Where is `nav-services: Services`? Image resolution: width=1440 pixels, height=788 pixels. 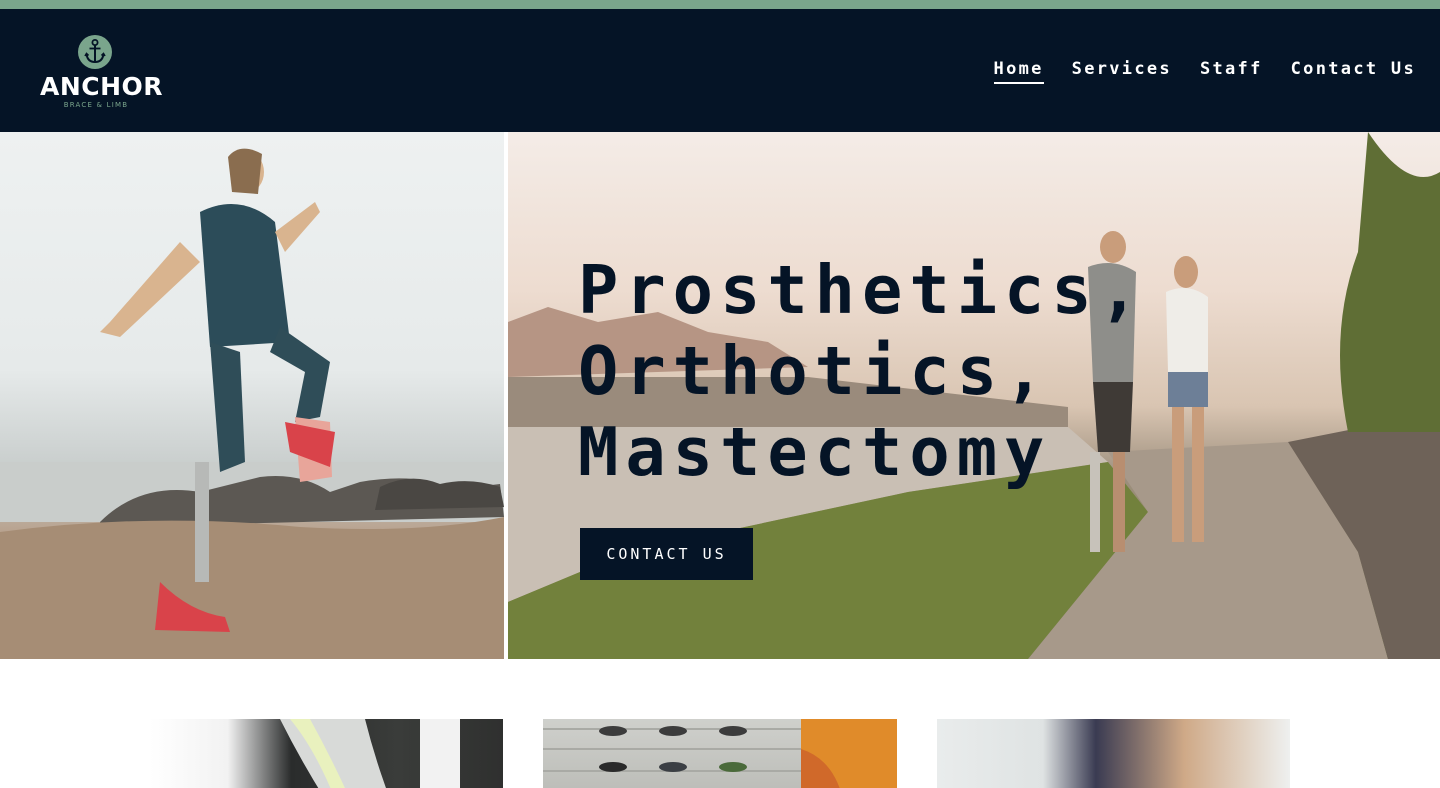
nav-services: Services is located at coordinates (1122, 71).